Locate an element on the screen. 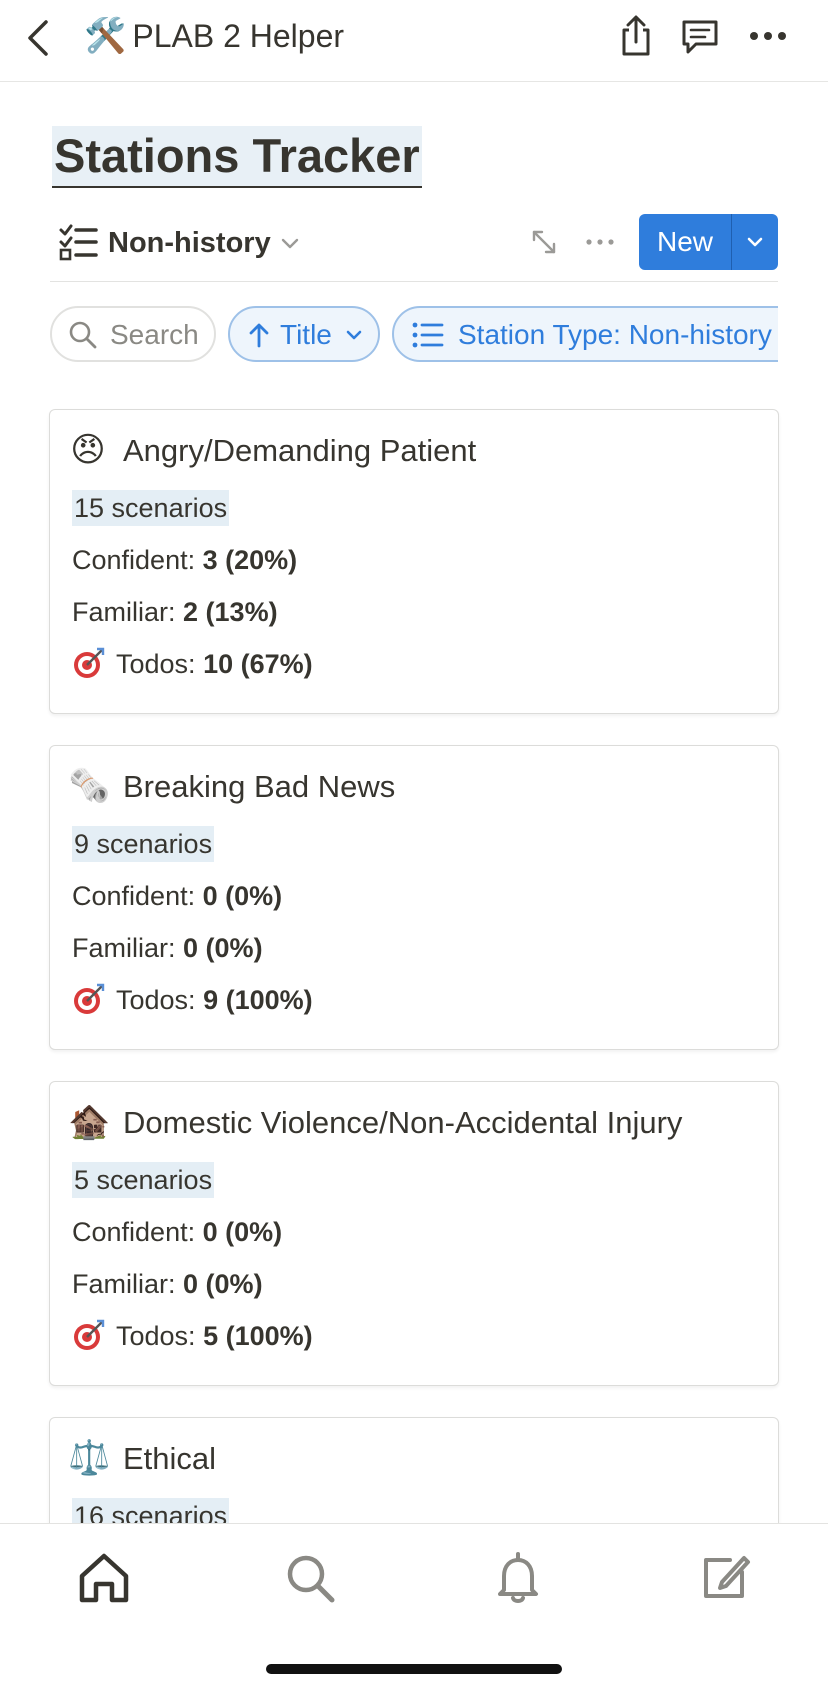 This screenshot has height=1688, width=828. filter-bar: Search Title Station Type: Non-history is located at coordinates (414, 335).